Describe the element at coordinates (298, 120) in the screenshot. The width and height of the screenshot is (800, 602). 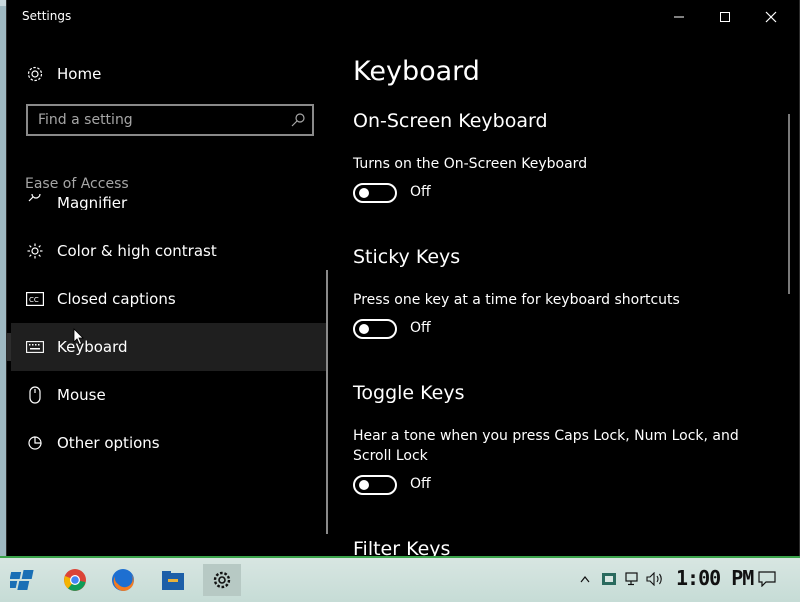
I see `search-icon` at that location.